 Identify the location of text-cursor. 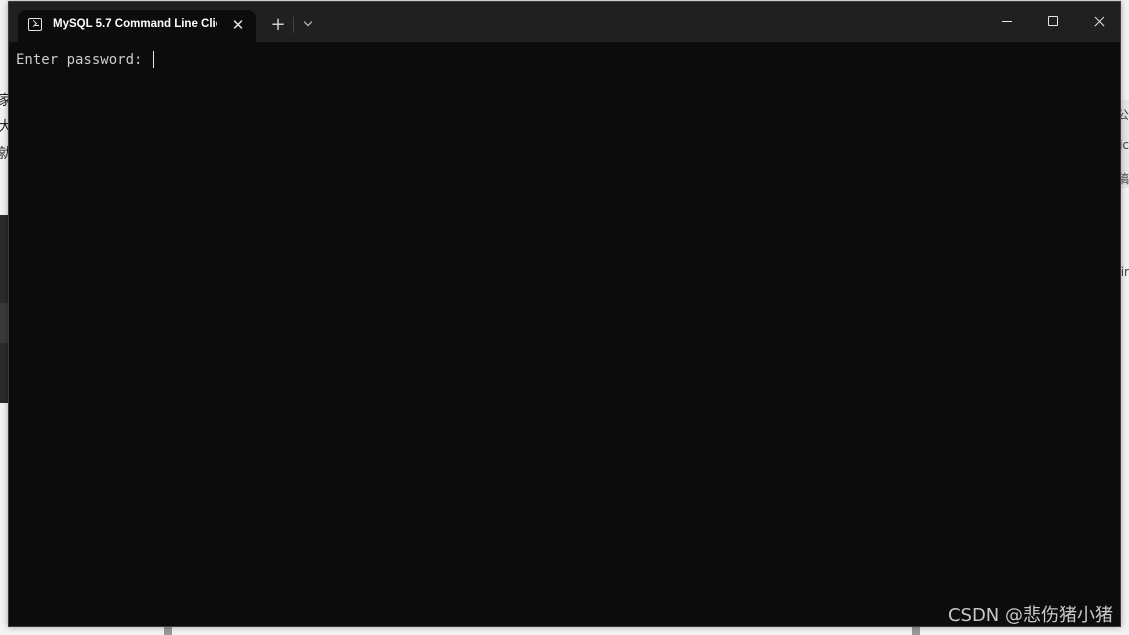
(153, 59).